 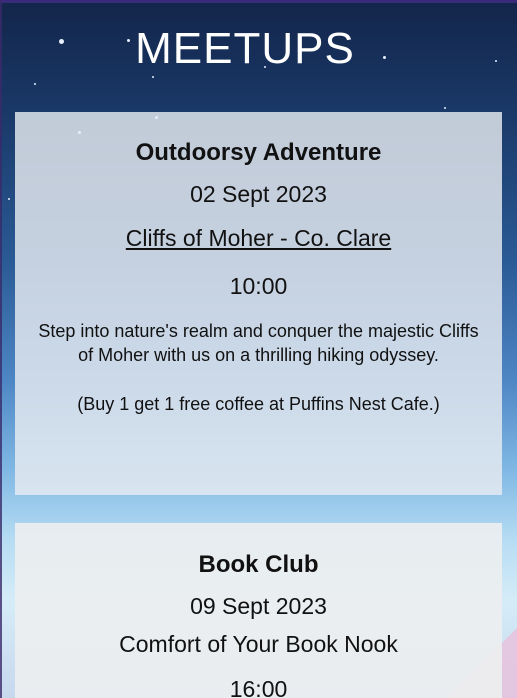 What do you see at coordinates (258, 687) in the screenshot?
I see `meetup-time: 16:00` at bounding box center [258, 687].